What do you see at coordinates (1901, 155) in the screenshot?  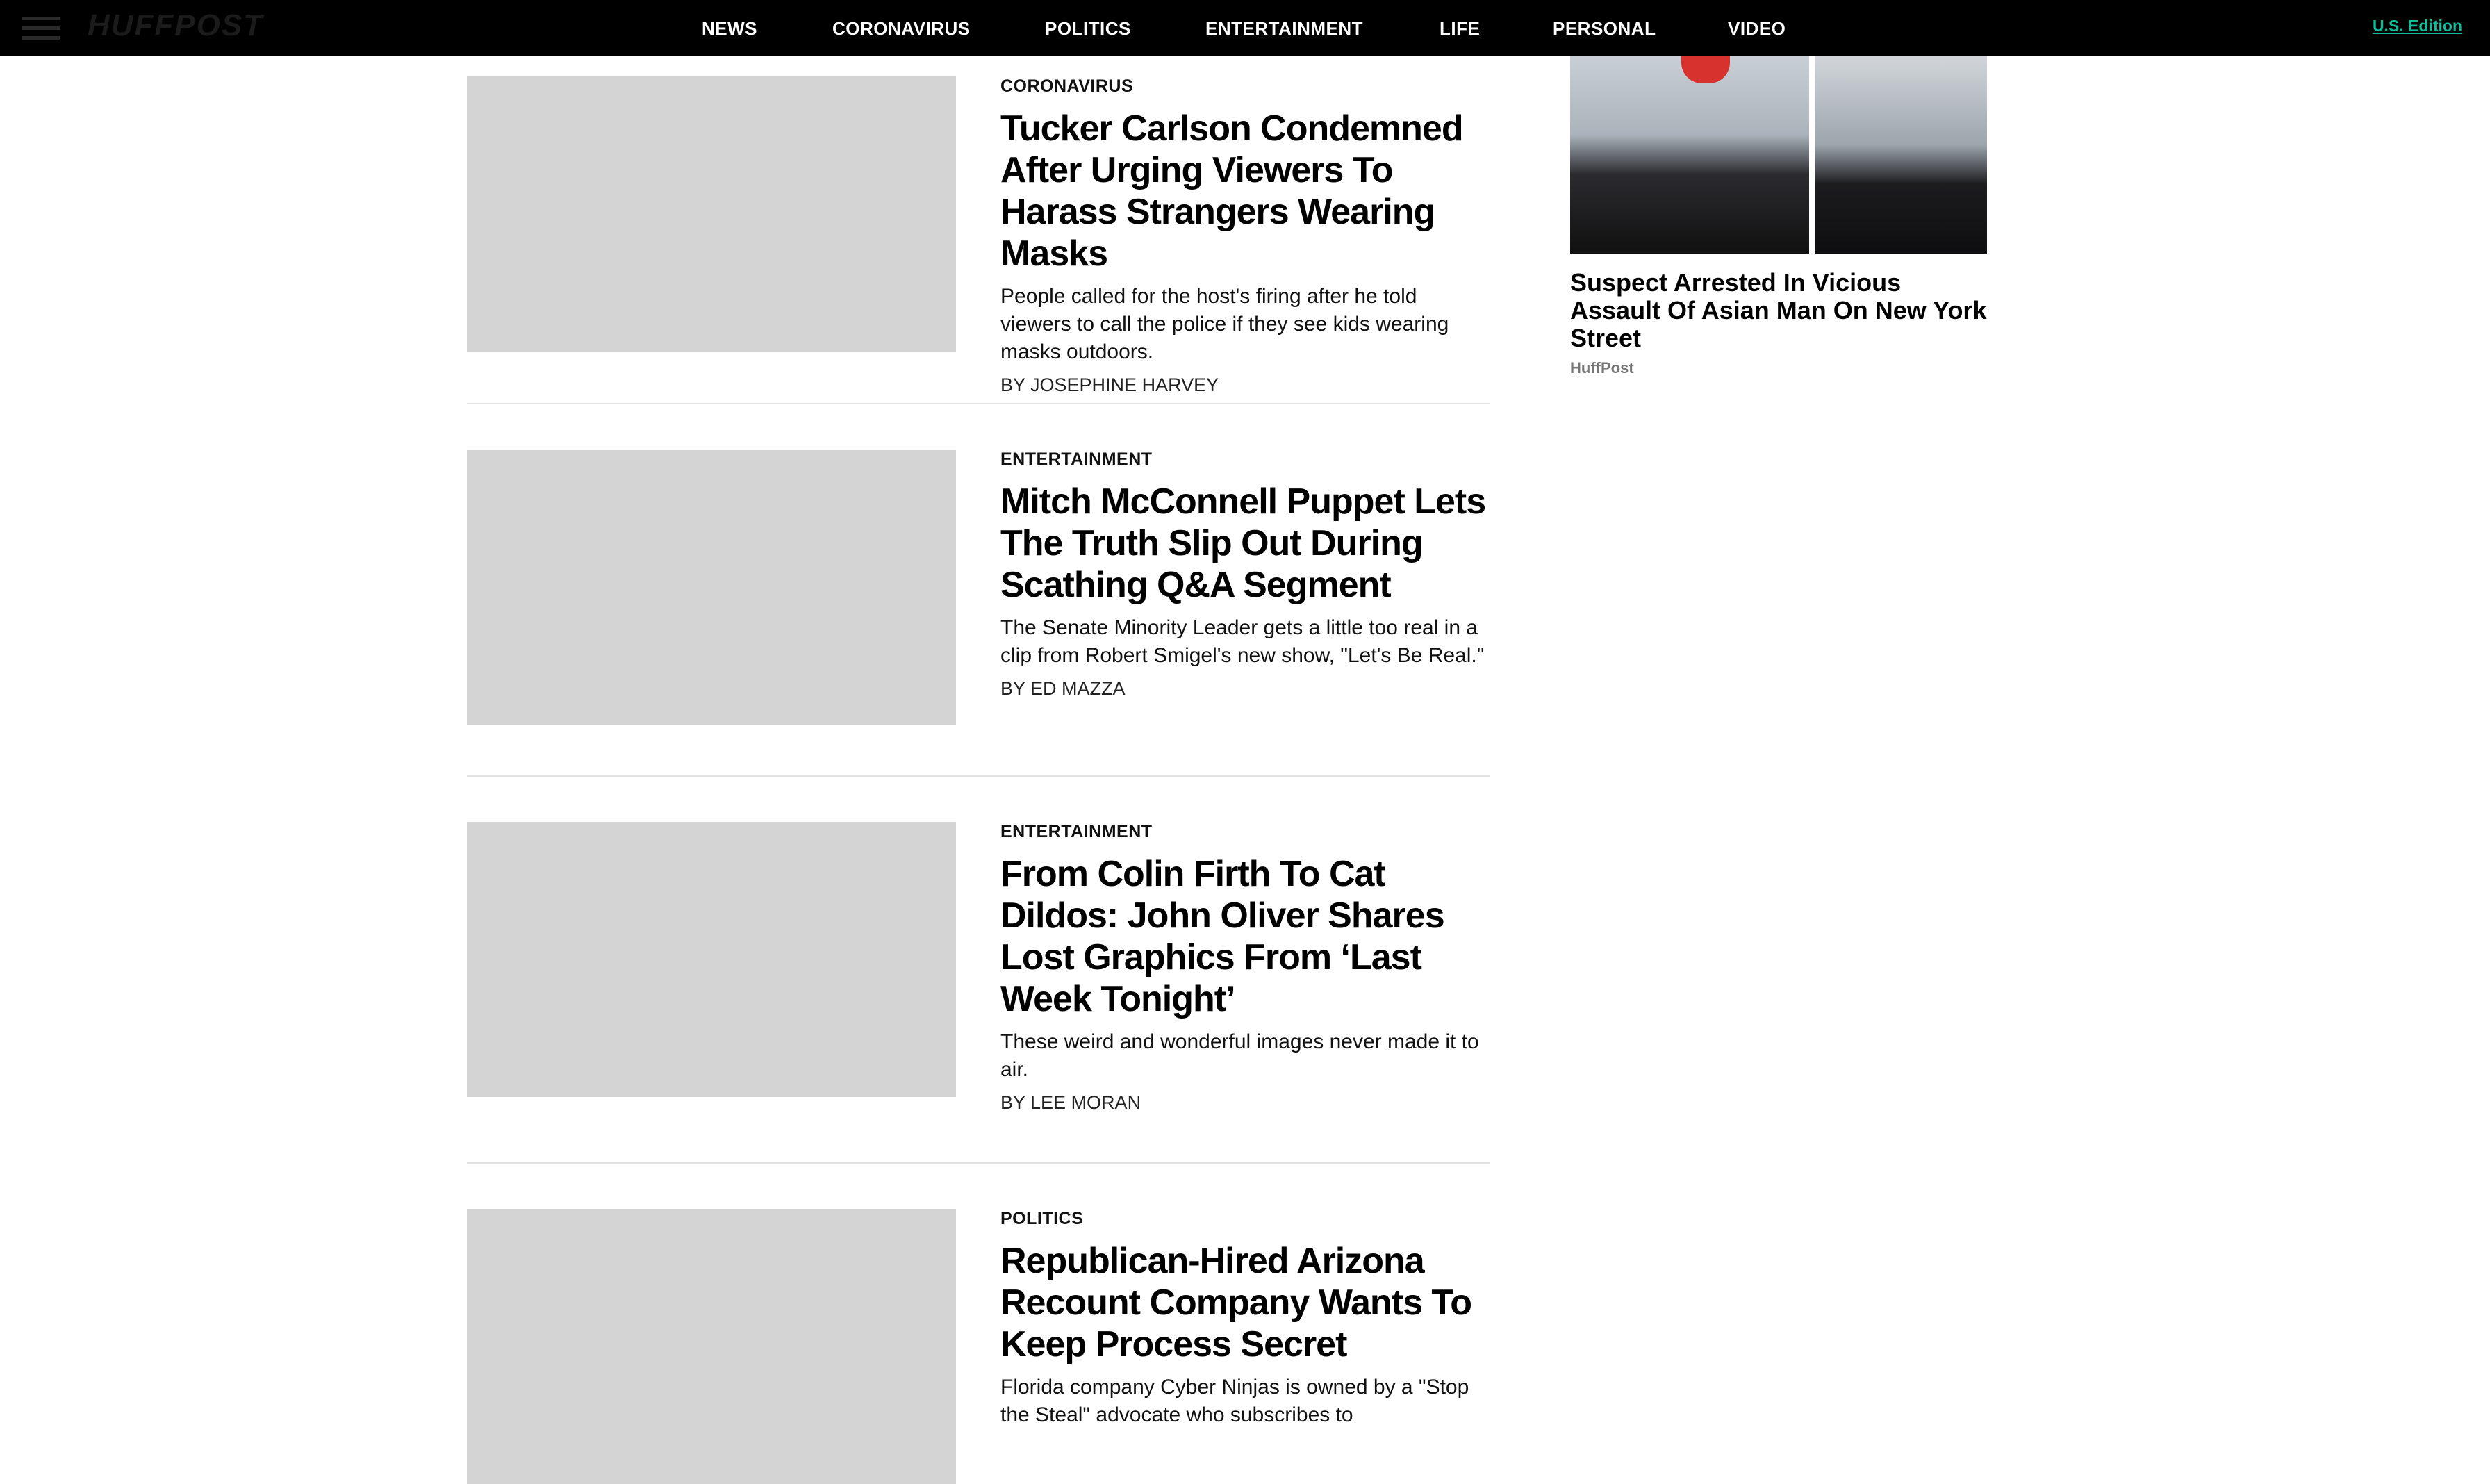 I see `suspect-photo-right` at bounding box center [1901, 155].